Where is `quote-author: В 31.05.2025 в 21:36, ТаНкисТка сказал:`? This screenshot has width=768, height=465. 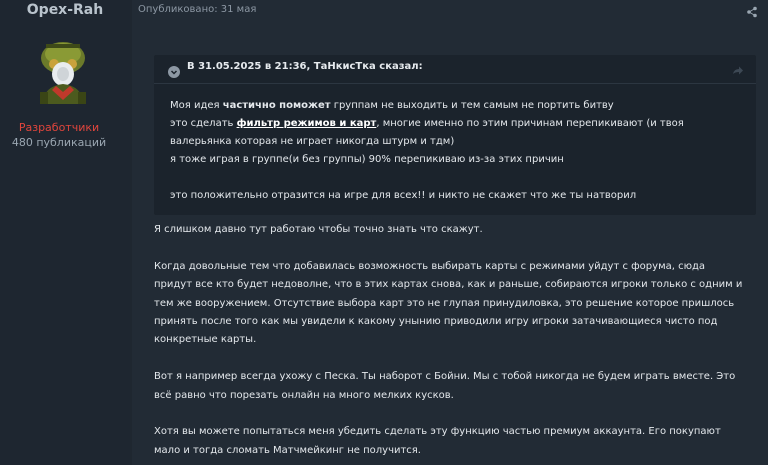
quote-author: В 31.05.2025 в 21:36, ТаНкисТка сказал: is located at coordinates (305, 66).